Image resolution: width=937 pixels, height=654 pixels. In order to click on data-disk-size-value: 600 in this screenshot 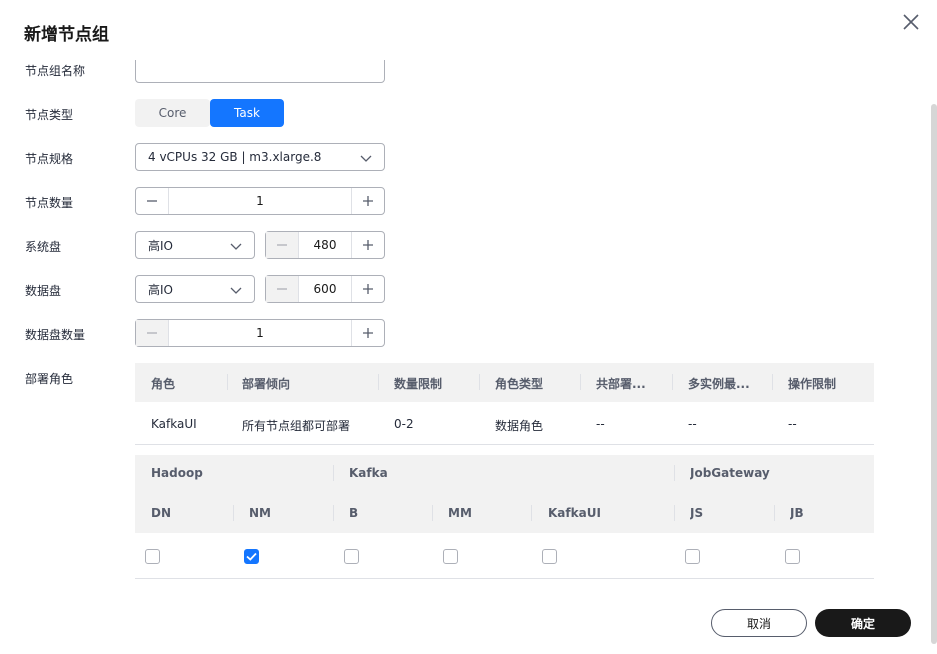, I will do `click(325, 289)`.